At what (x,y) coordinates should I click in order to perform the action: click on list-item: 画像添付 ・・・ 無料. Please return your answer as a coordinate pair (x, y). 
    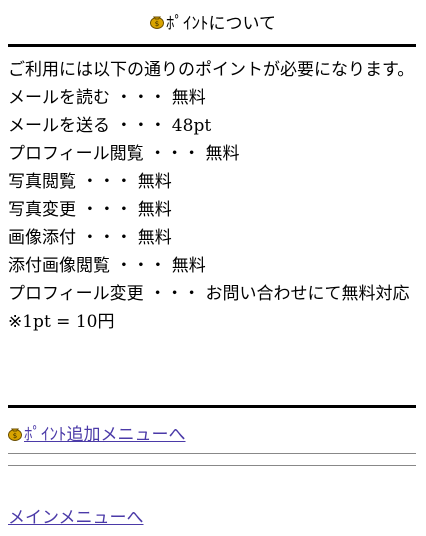
    Looking at the image, I should click on (90, 238).